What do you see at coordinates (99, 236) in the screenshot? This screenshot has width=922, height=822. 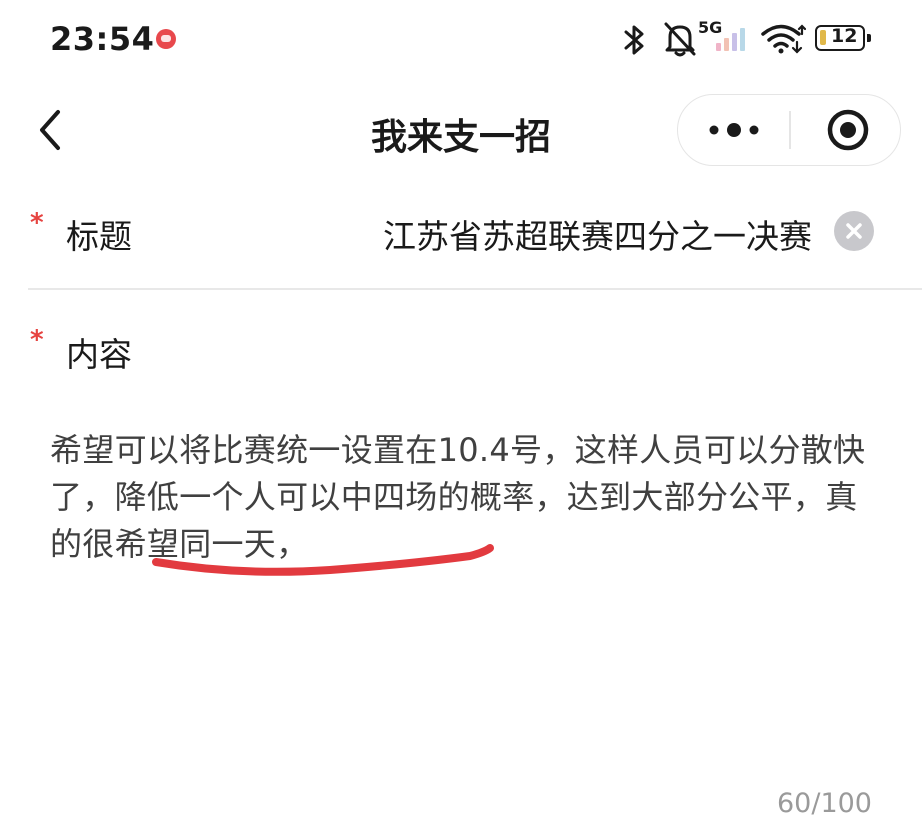 I see `title-label: 标题` at bounding box center [99, 236].